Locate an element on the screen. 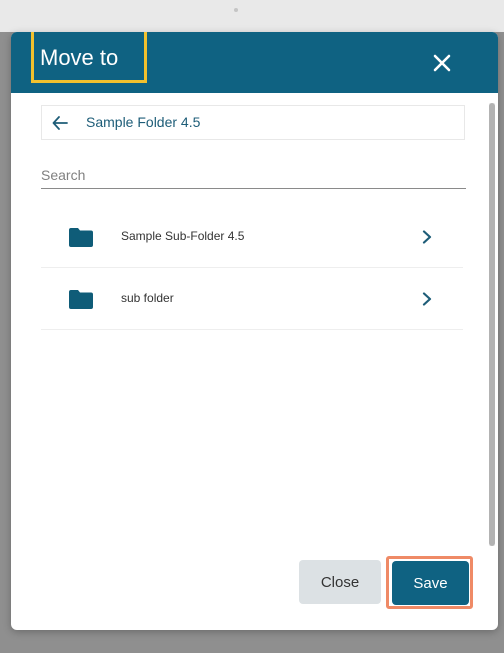 This screenshot has height=653, width=504. search-input is located at coordinates (253, 175).